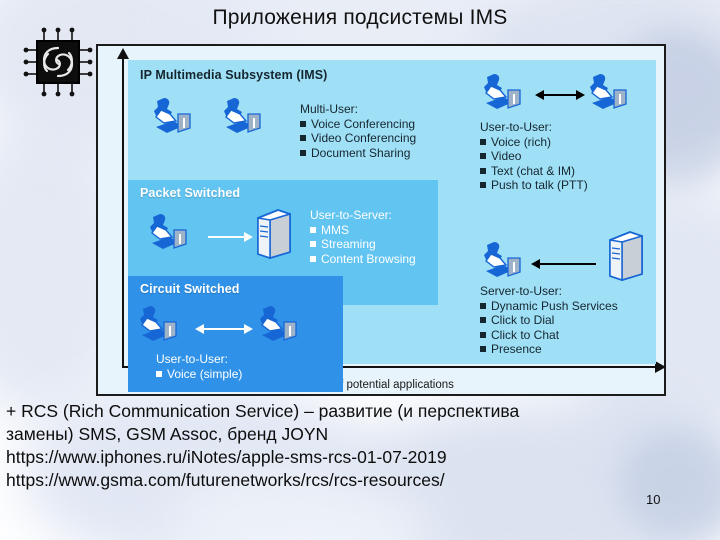  I want to click on left-arrow-icon, so click(563, 264).